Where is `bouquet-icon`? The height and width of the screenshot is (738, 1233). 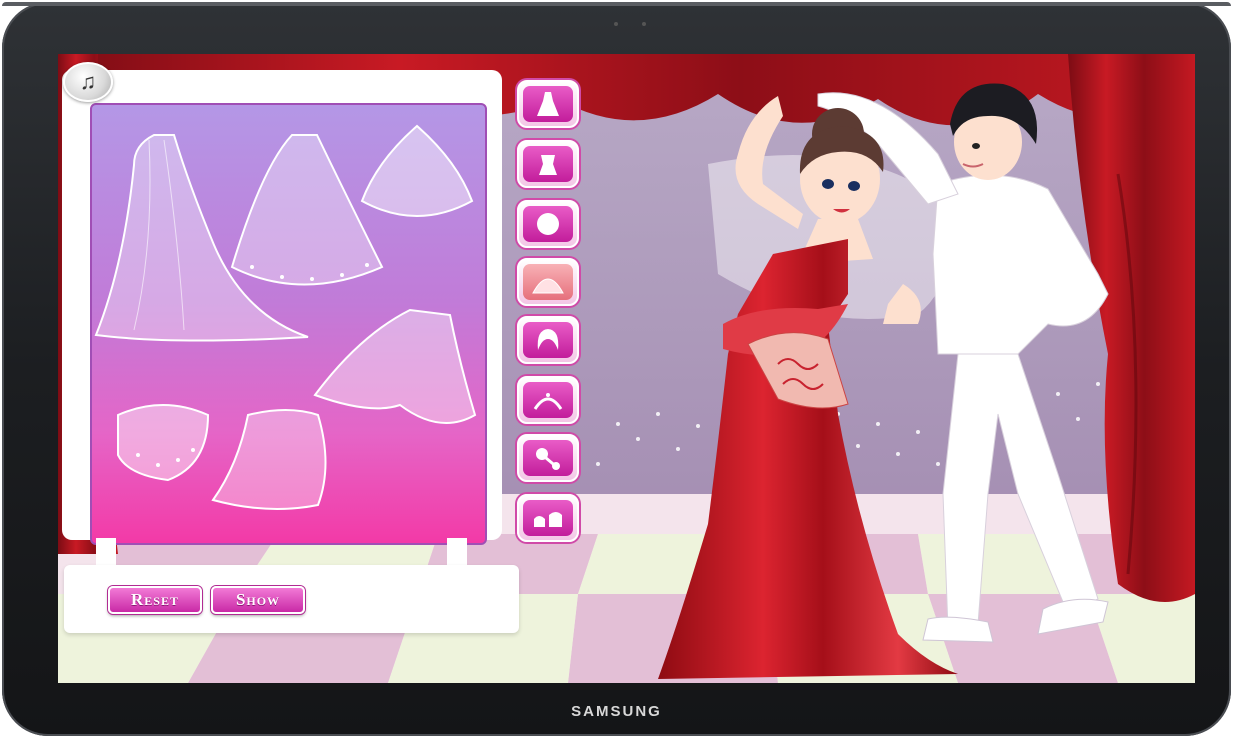
bouquet-icon is located at coordinates (548, 459).